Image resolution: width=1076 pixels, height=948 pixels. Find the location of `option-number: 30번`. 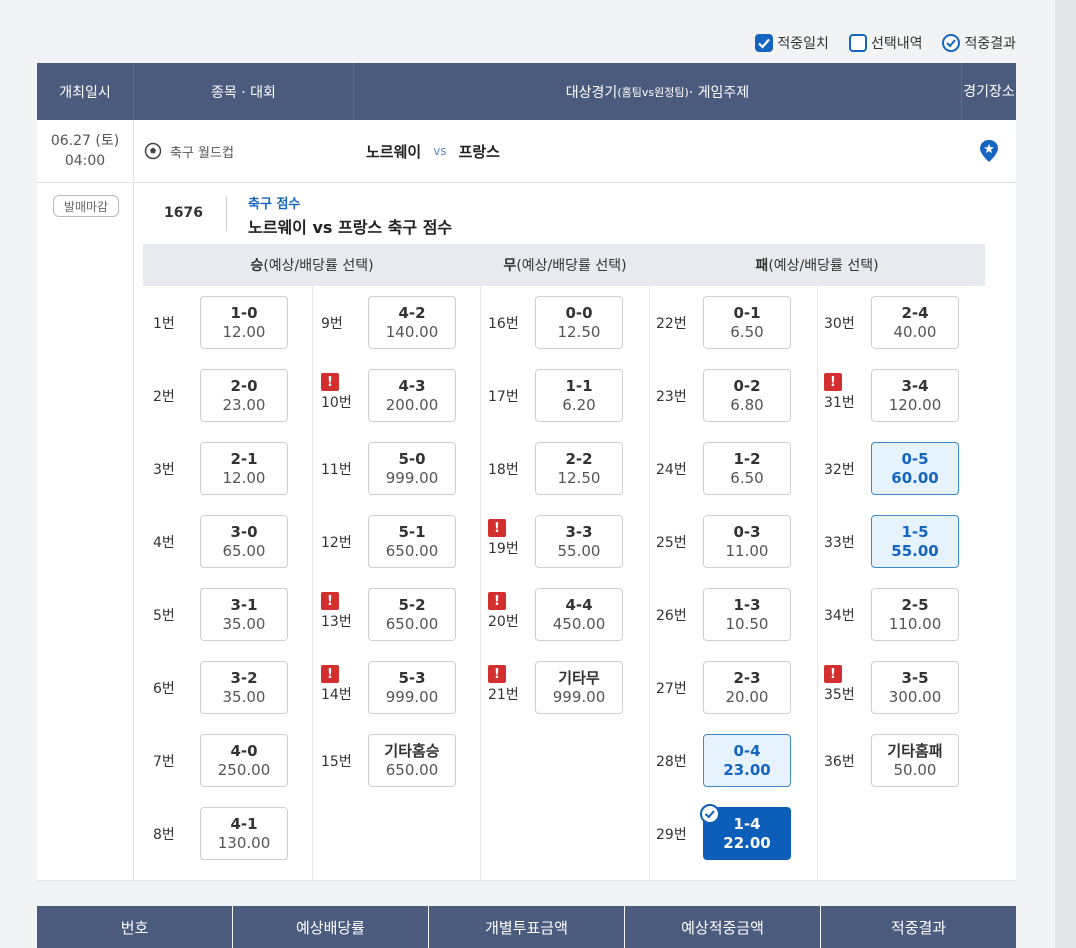

option-number: 30번 is located at coordinates (839, 324).